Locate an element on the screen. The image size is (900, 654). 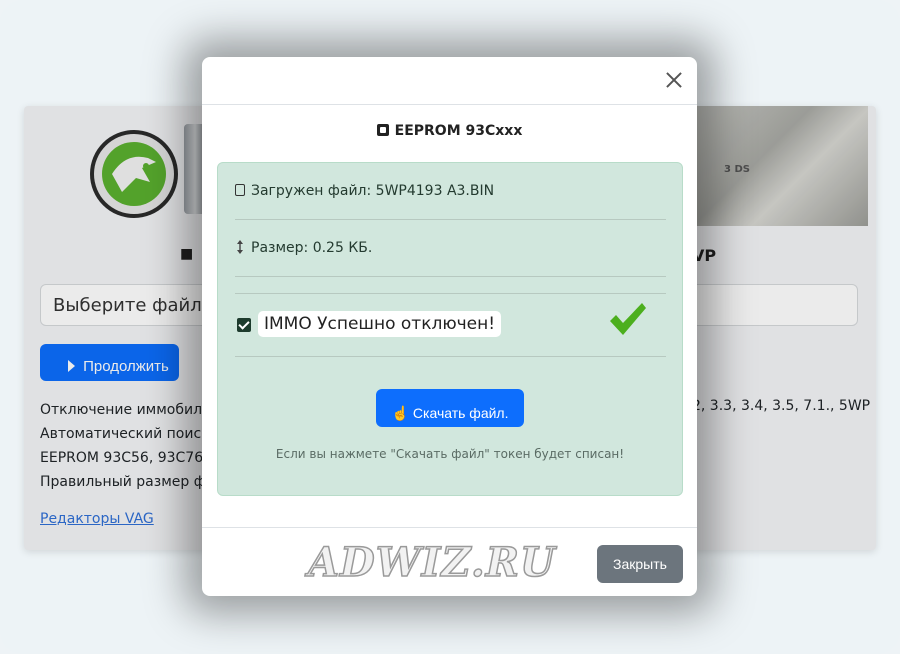
hand-pointer-icon: ☝ is located at coordinates (400, 412).